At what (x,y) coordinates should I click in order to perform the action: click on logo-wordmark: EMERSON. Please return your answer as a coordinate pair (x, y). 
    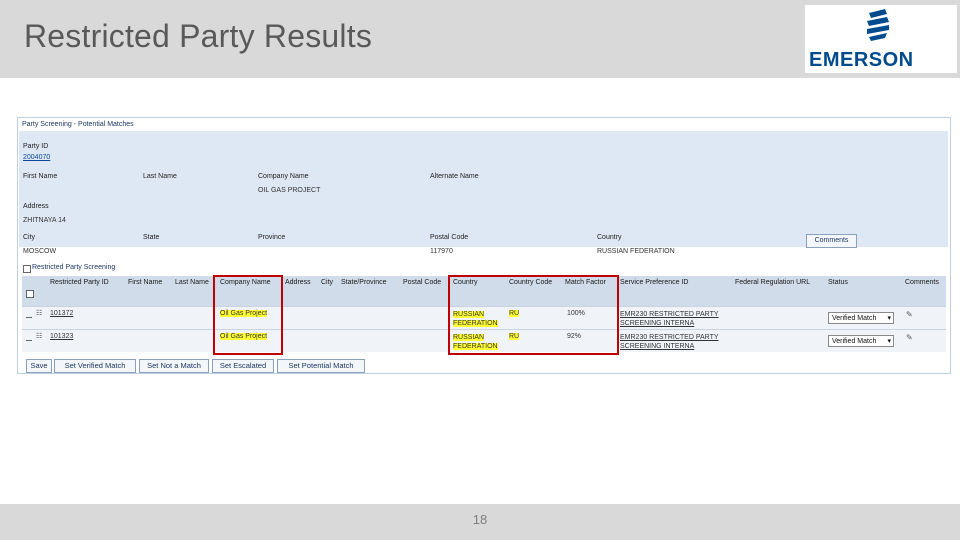
    Looking at the image, I should click on (861, 60).